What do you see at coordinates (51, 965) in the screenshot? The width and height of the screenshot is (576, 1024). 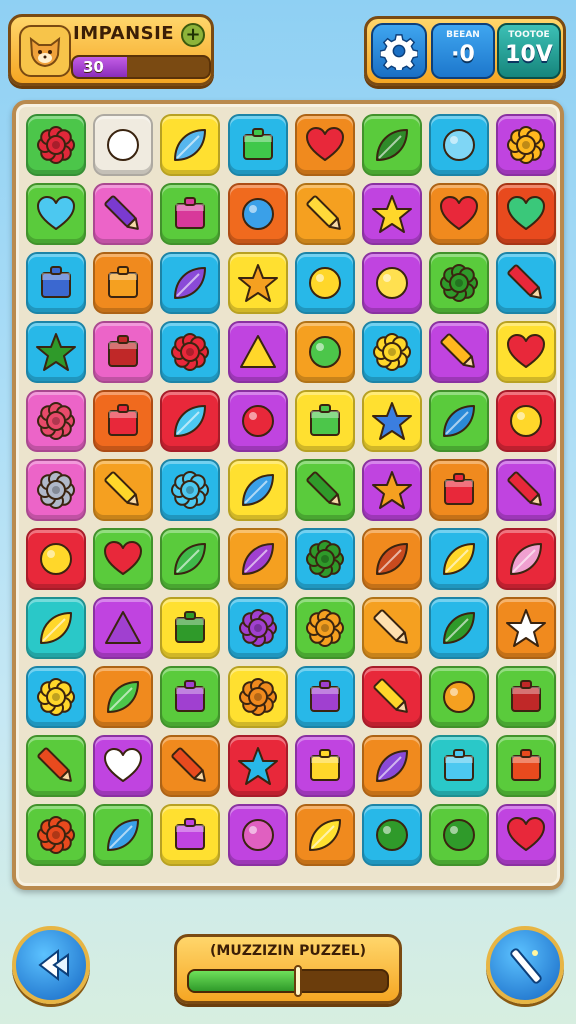 I see `back-button` at bounding box center [51, 965].